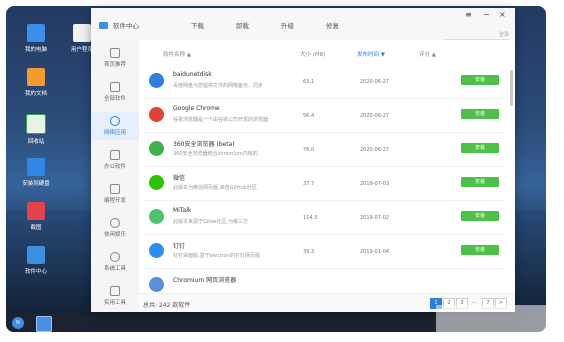  I want to click on app-date: 2019-01-04, so click(375, 252).